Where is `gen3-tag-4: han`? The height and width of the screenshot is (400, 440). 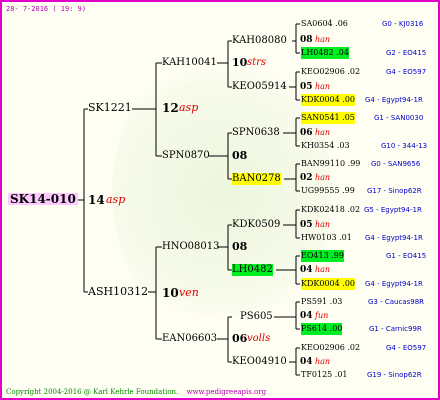
gen3-tag-4: han is located at coordinates (323, 224).